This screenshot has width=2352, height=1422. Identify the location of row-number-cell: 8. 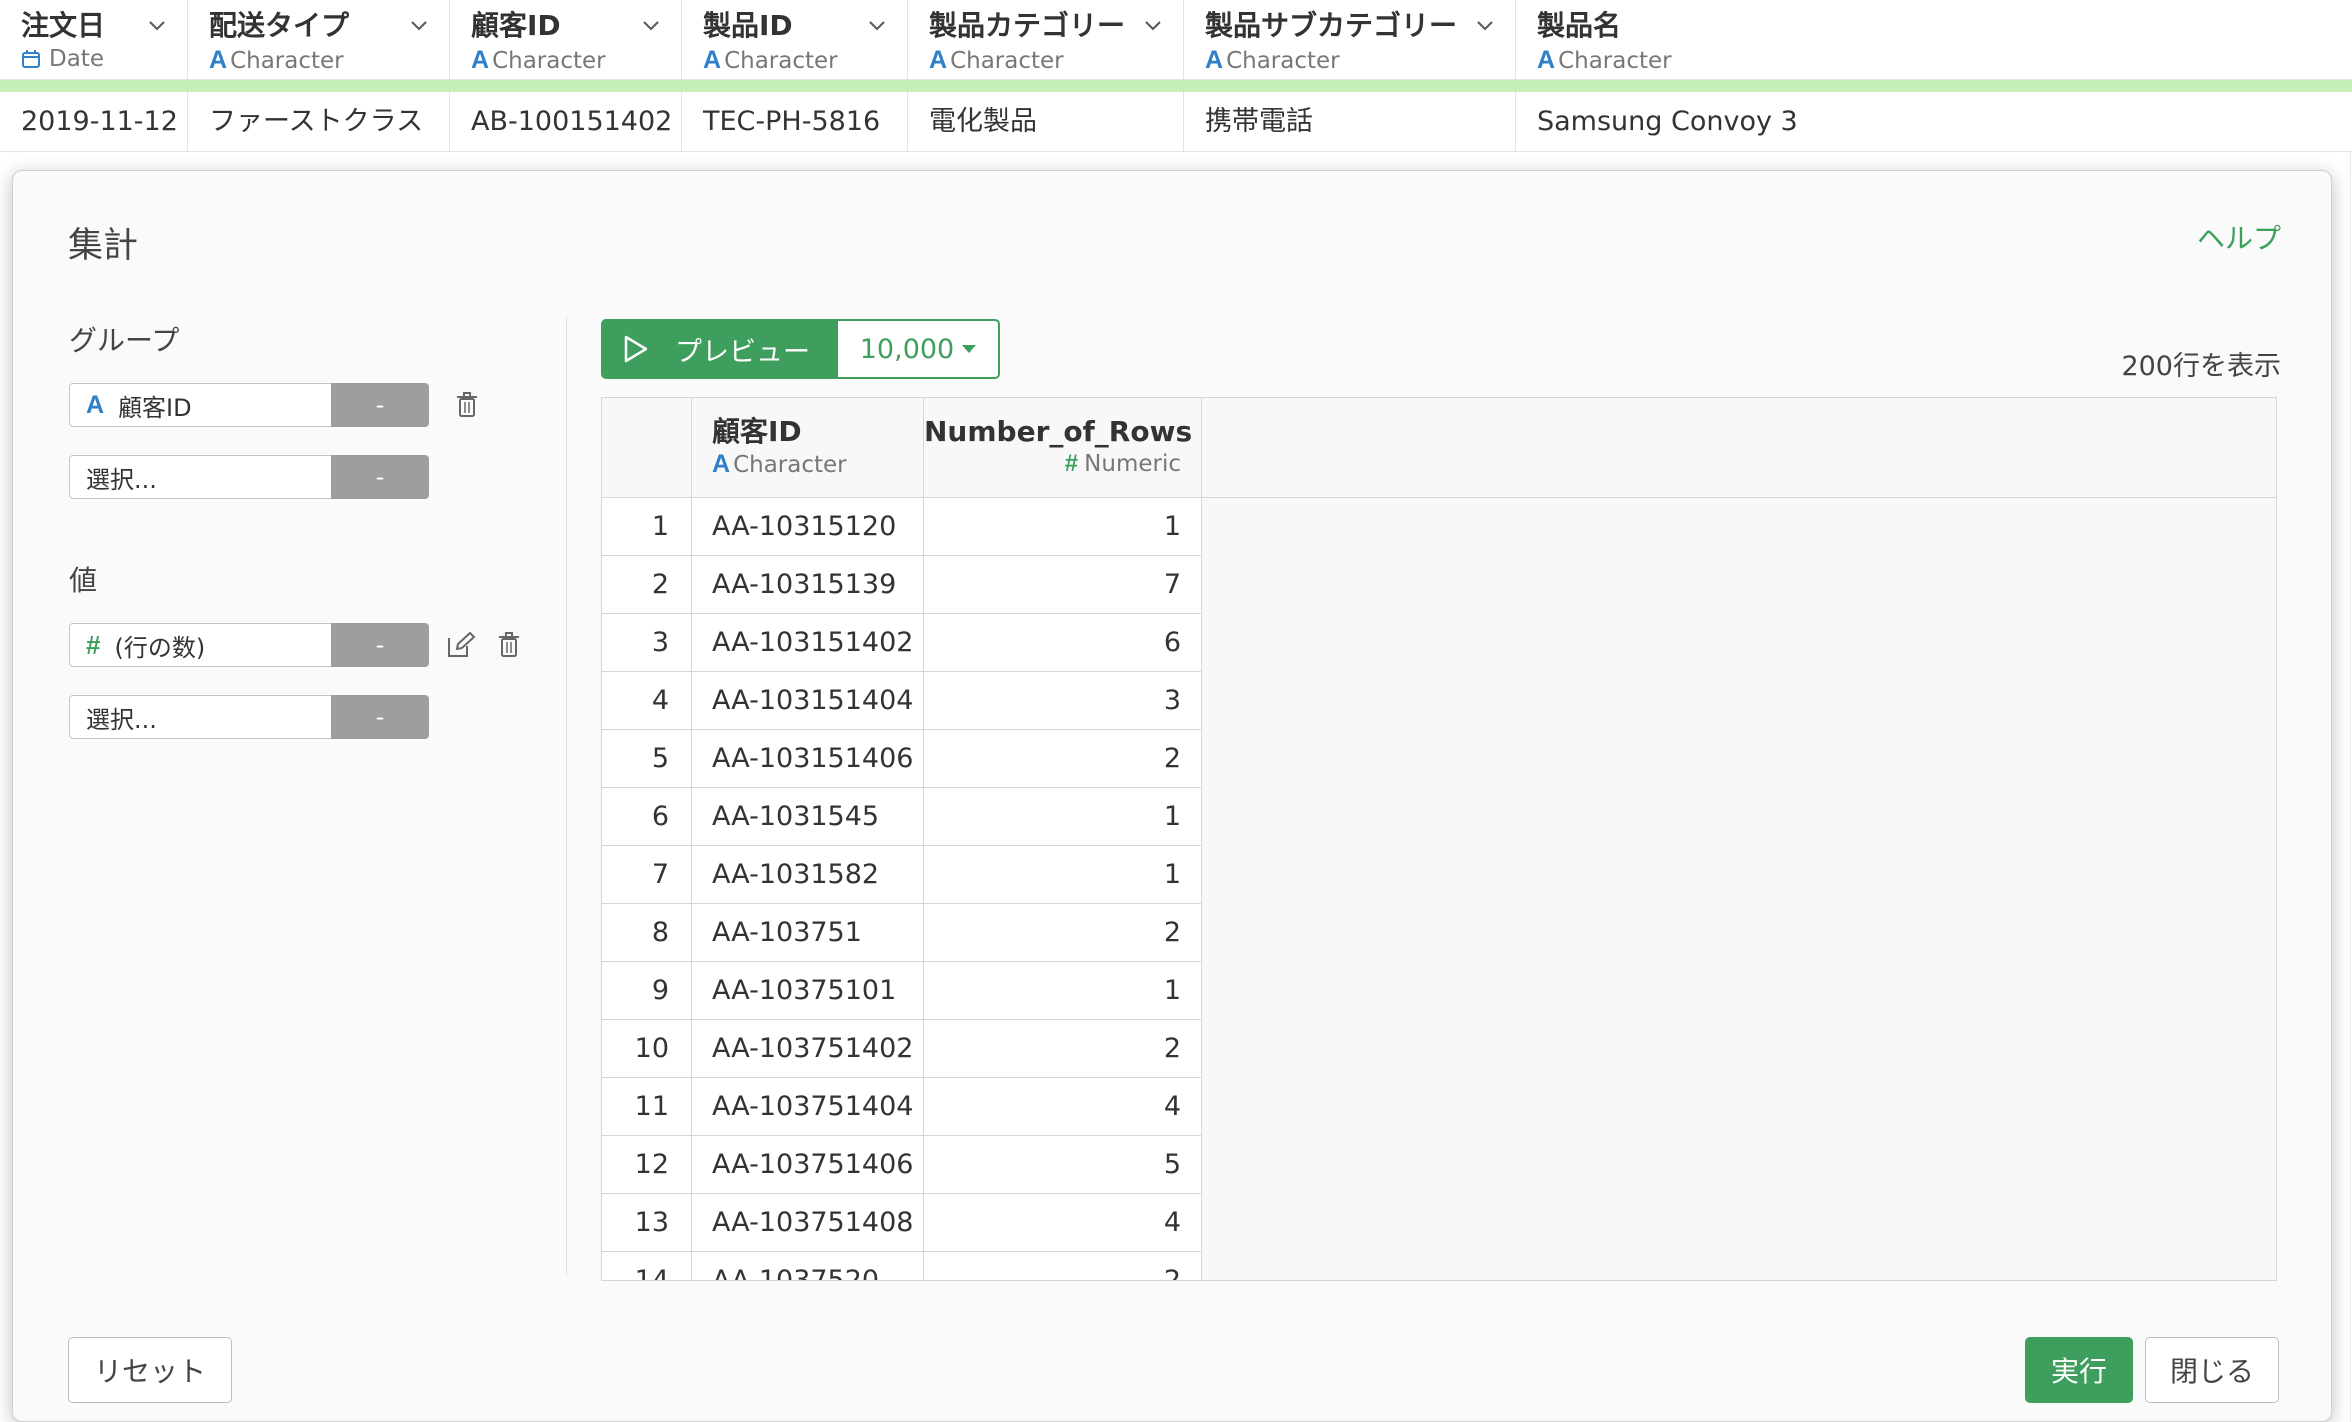
(647, 933).